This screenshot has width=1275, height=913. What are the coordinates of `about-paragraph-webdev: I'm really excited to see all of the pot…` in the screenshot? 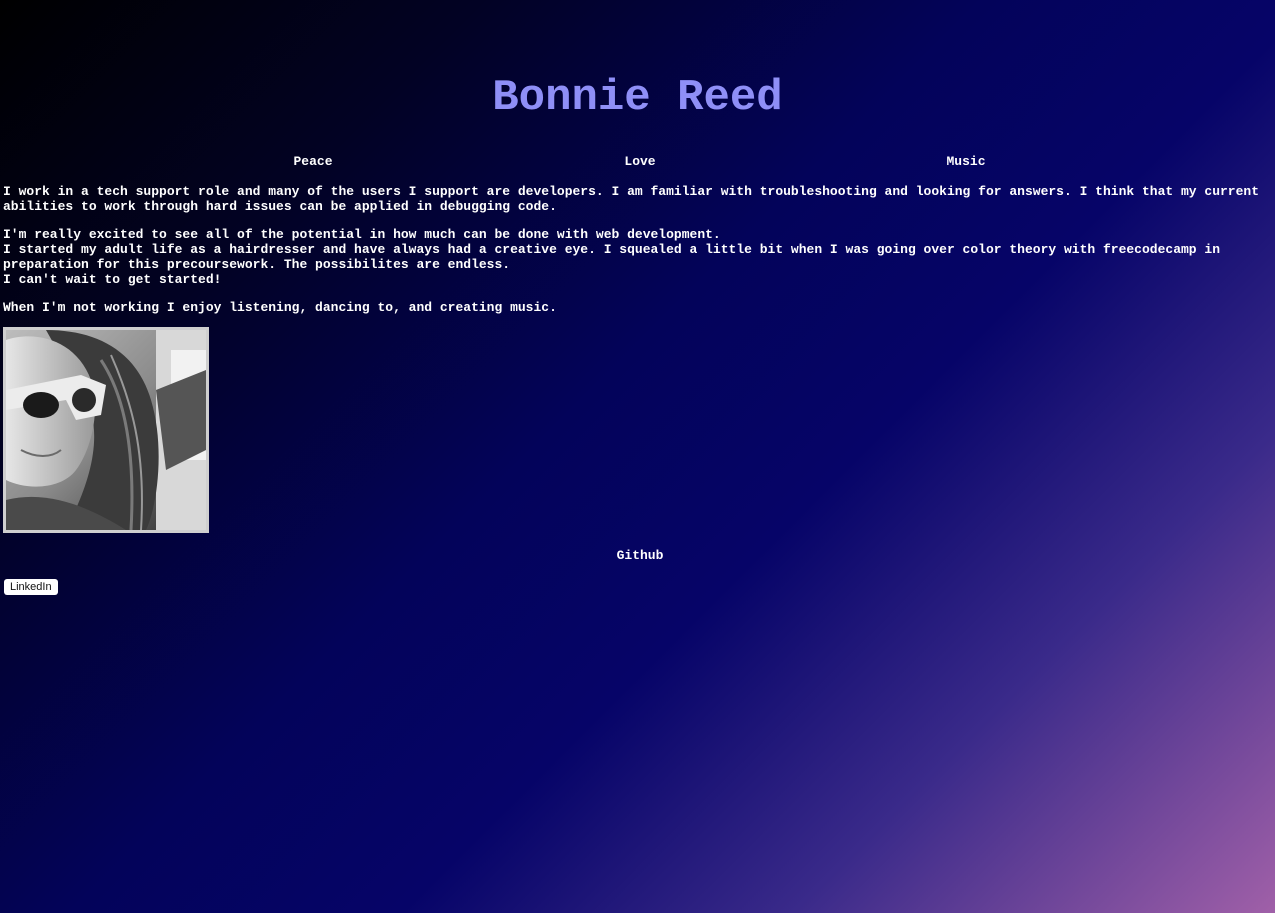 It's located at (635, 257).